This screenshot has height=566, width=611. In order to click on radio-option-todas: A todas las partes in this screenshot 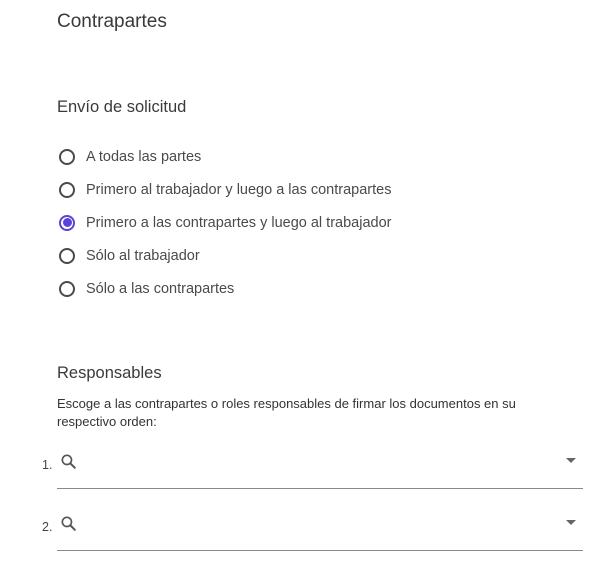, I will do `click(319, 156)`.